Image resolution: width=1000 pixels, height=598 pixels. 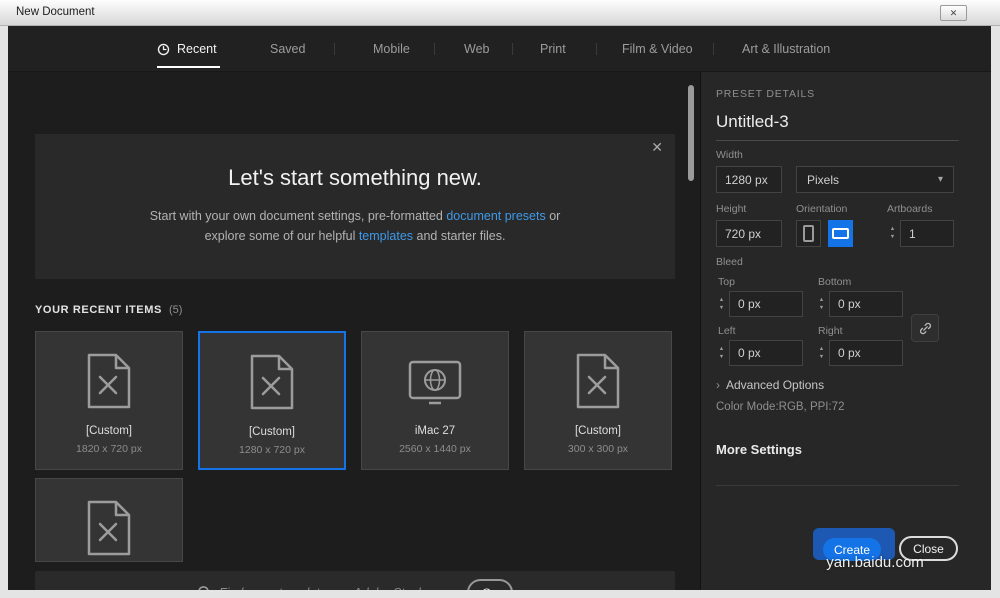 I want to click on tab-label: Saved, so click(x=288, y=49).